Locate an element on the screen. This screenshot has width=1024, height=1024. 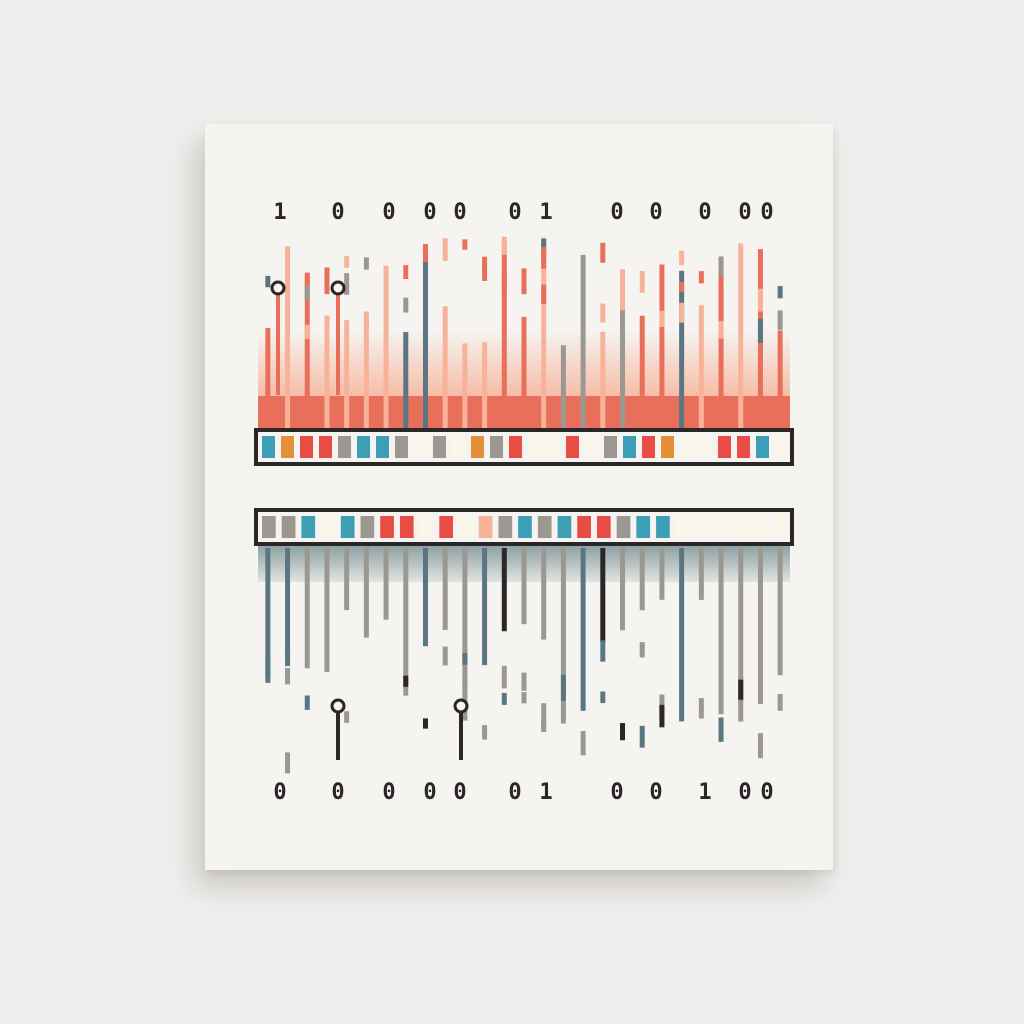
bottom-pin-marker is located at coordinates (461, 706).